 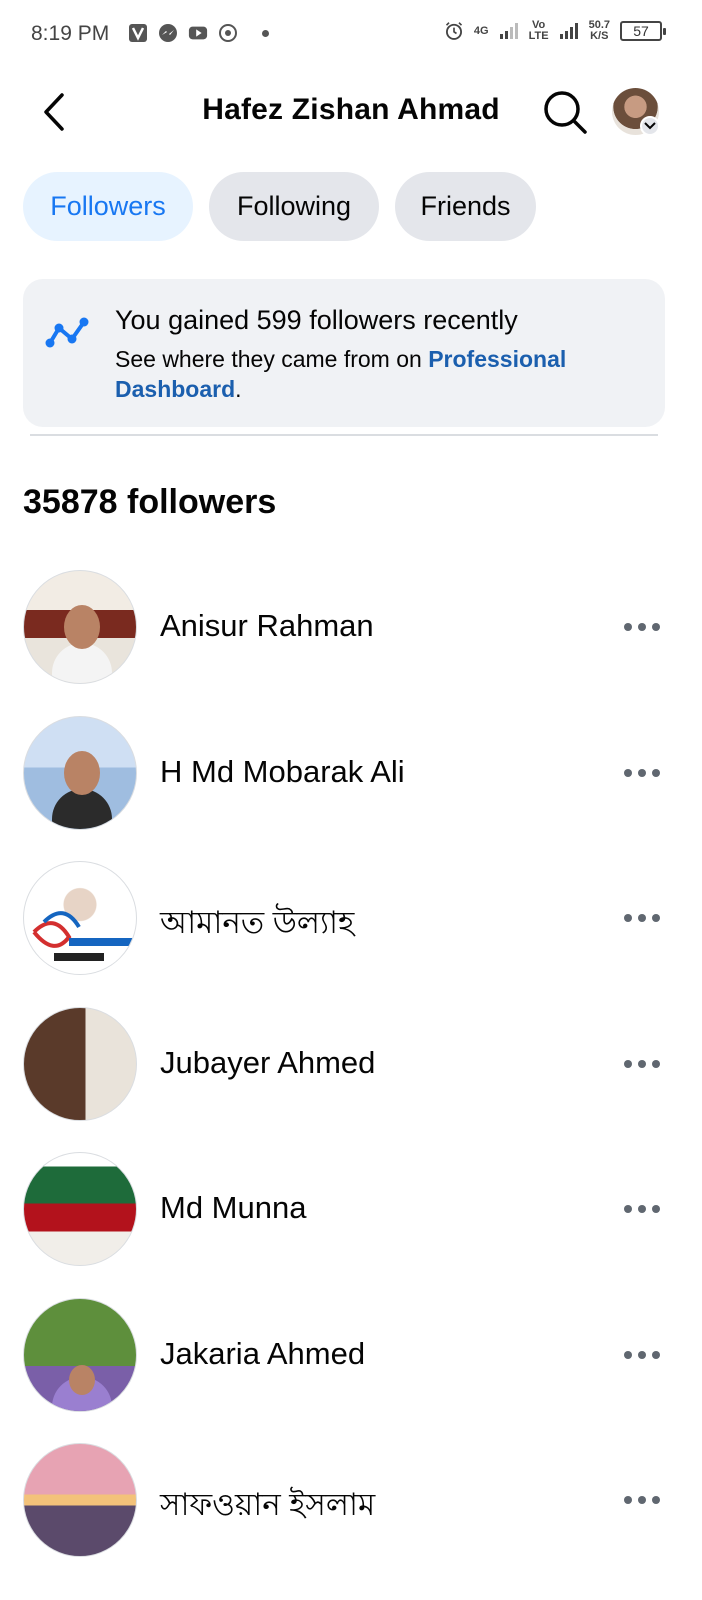 What do you see at coordinates (267, 1063) in the screenshot?
I see `follower-name: Jubayer Ahmed` at bounding box center [267, 1063].